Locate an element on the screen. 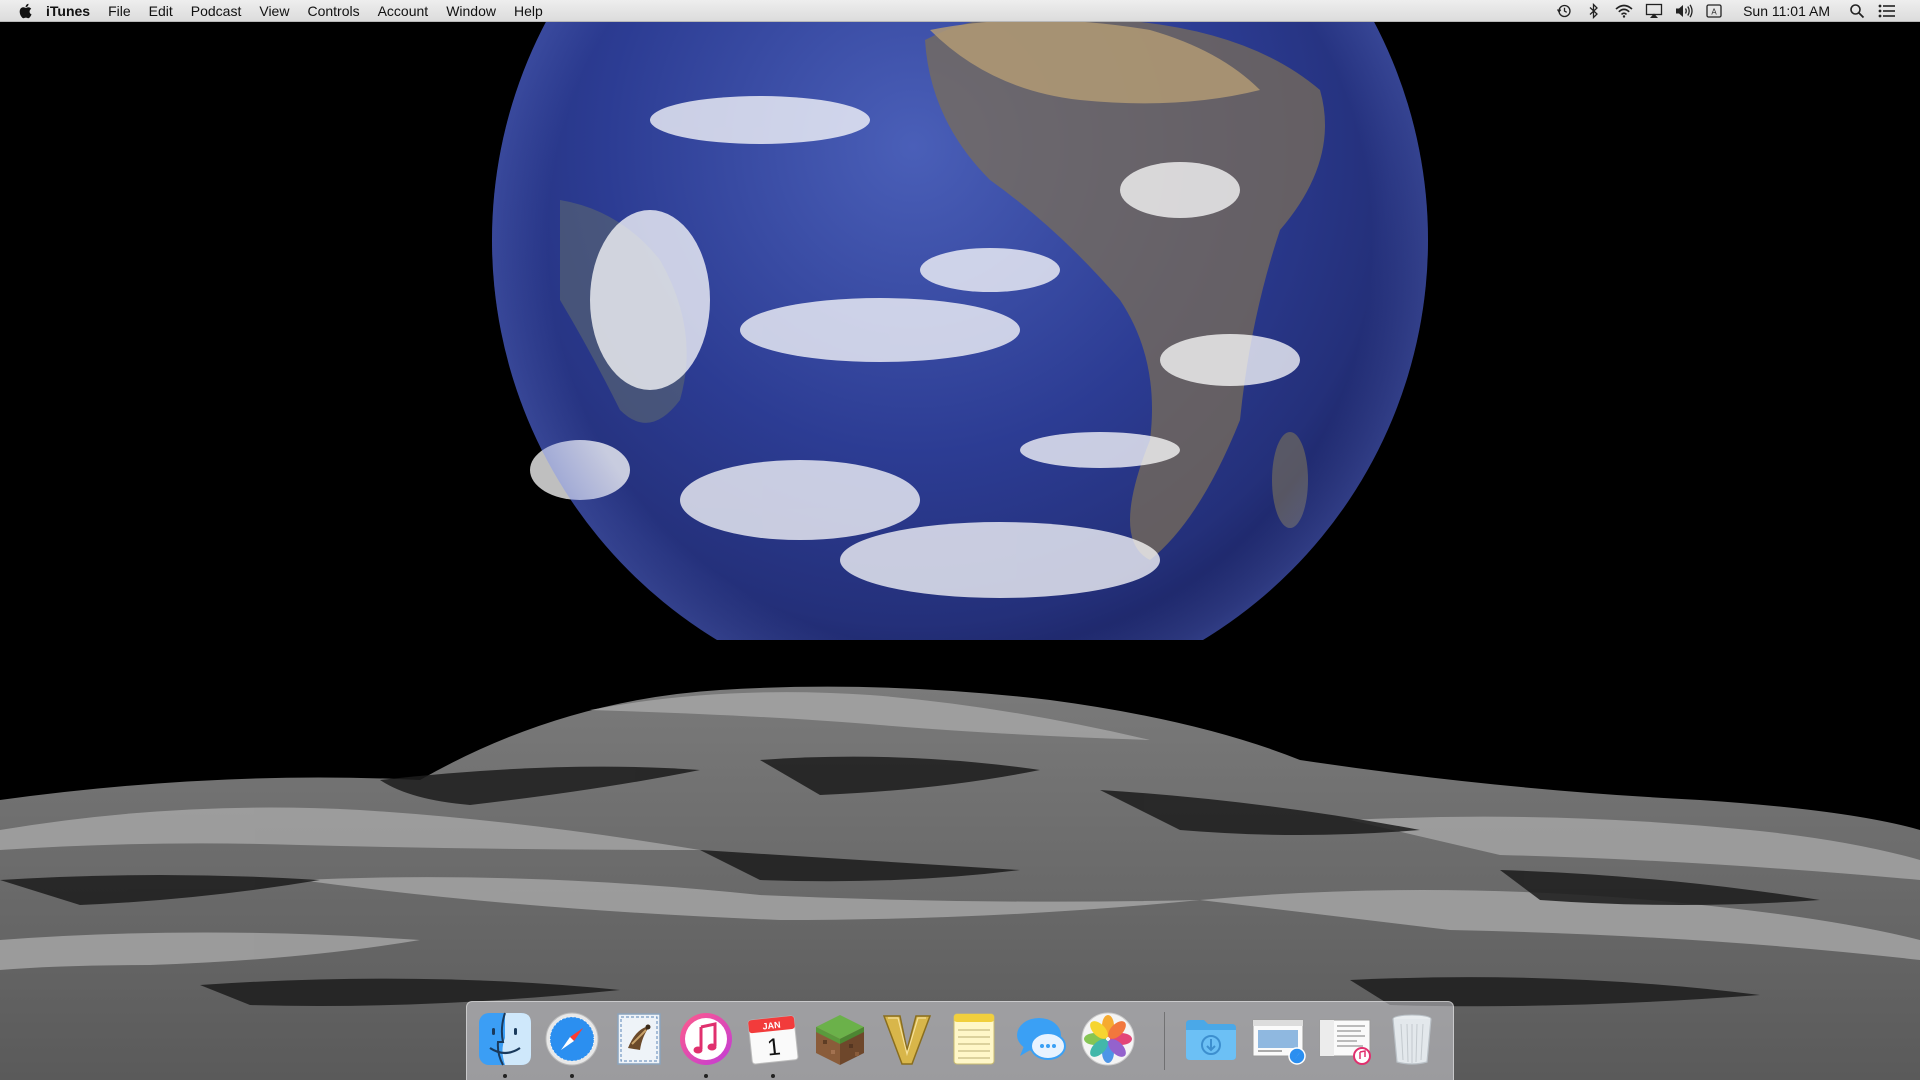 The height and width of the screenshot is (1080, 1920). finder-icon is located at coordinates (505, 1039).